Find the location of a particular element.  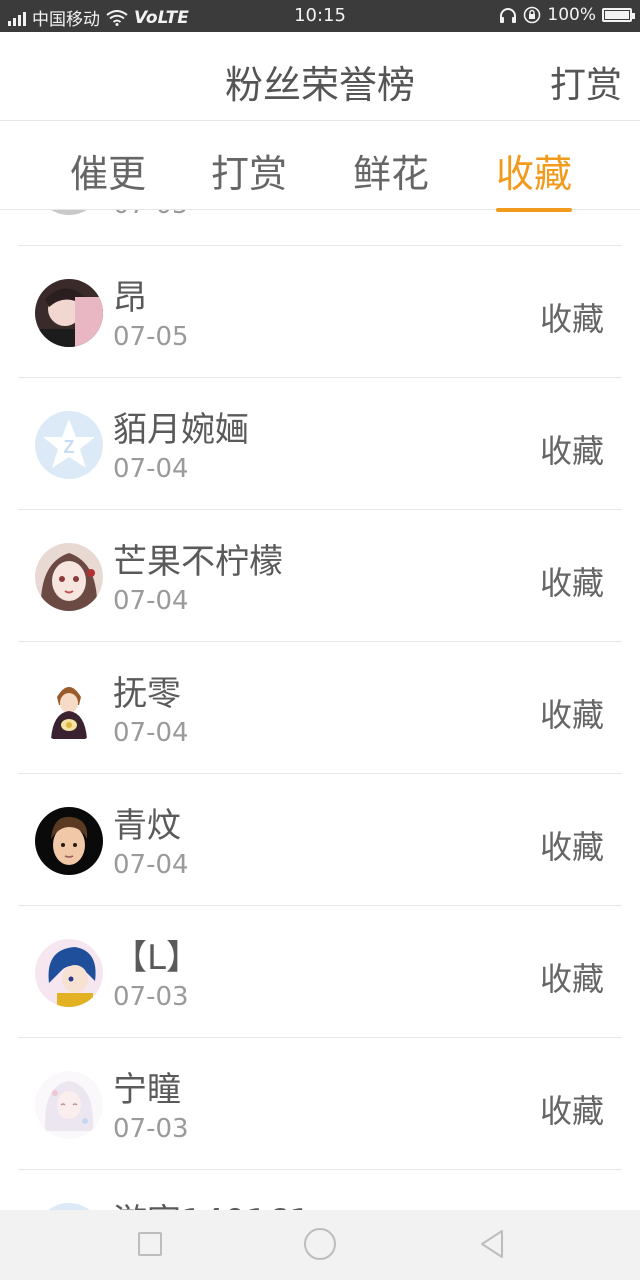

item-name: 昂 is located at coordinates (130, 298).